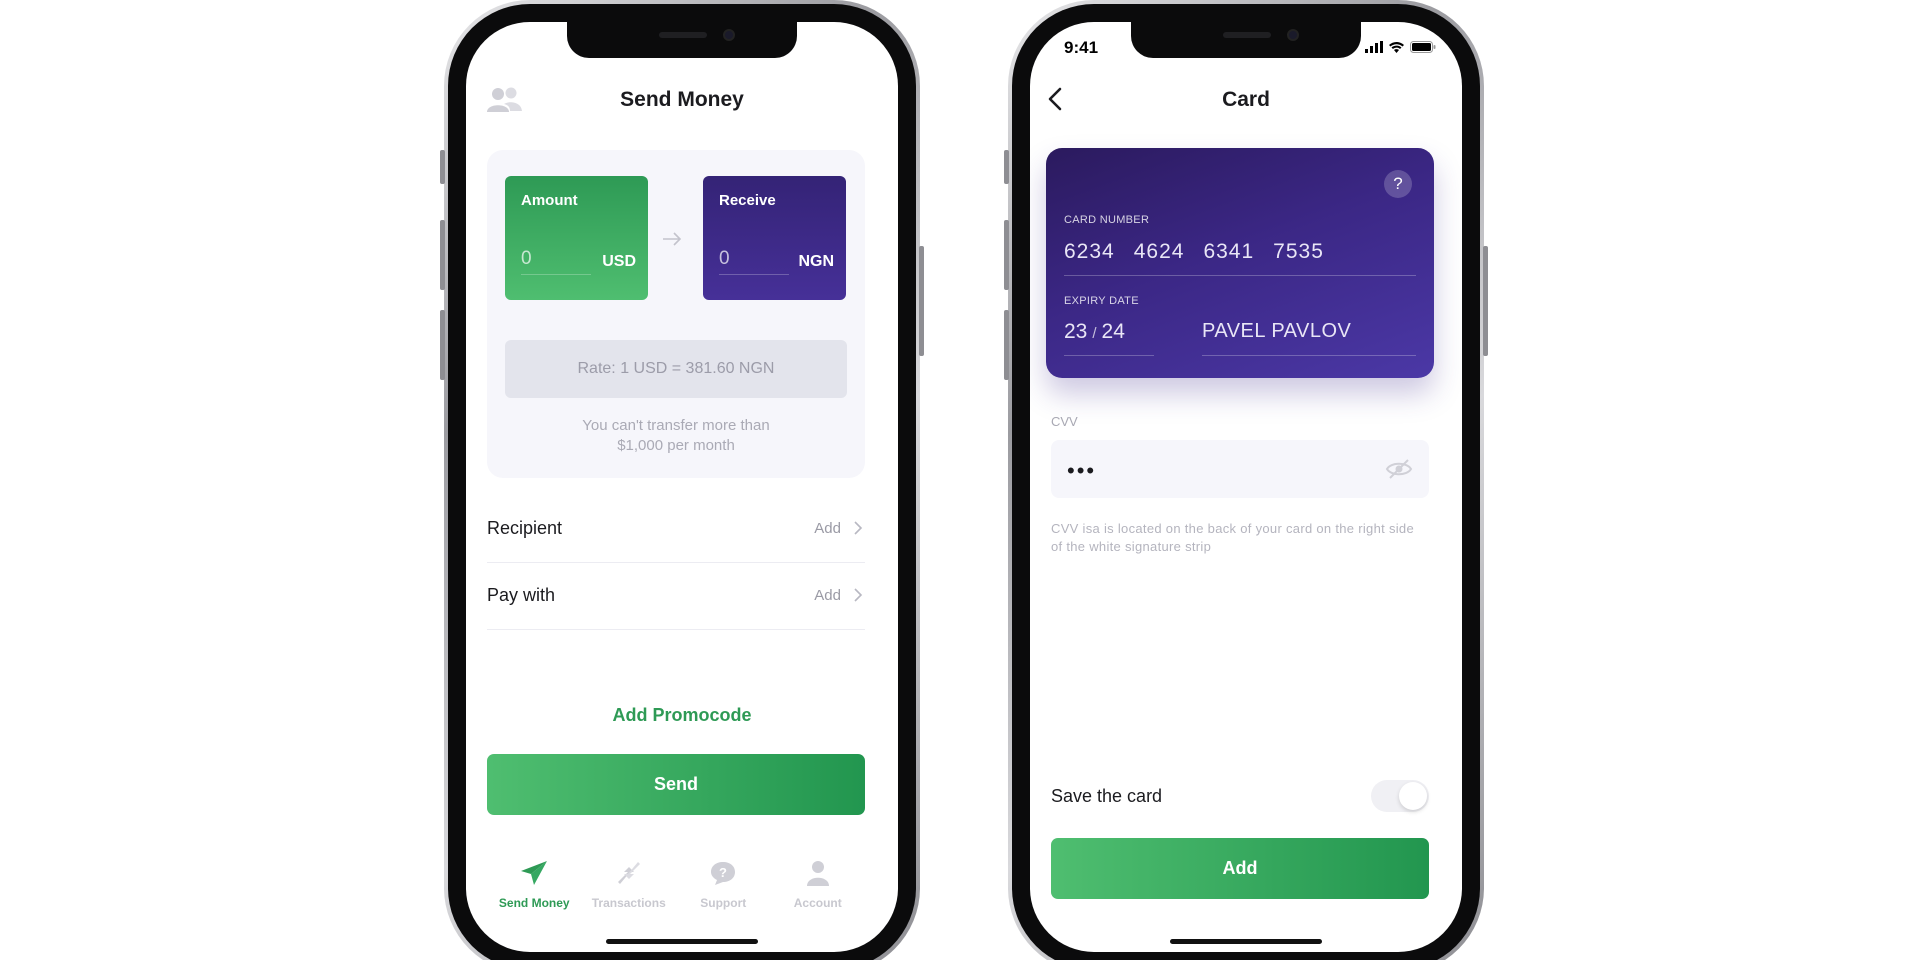  I want to click on send-button: Send, so click(676, 784).